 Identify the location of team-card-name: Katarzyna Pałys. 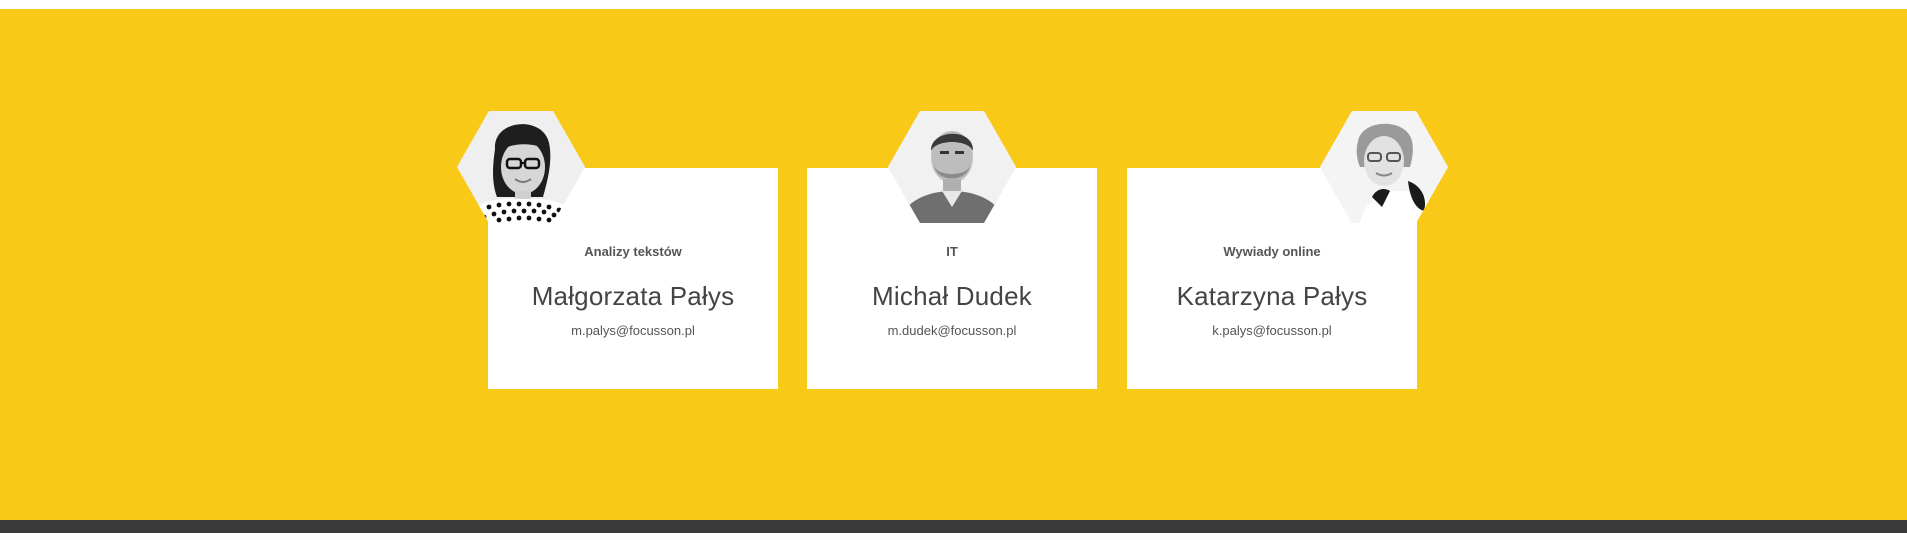
(1272, 296).